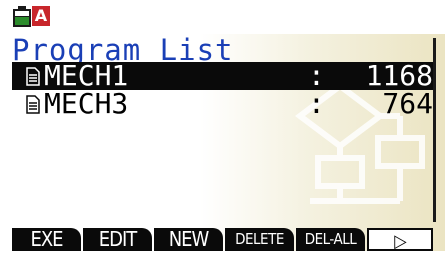  I want to click on function-key-bar: EXE EDIT NEW DELETE DEL-ALL ▷, so click(222, 239).